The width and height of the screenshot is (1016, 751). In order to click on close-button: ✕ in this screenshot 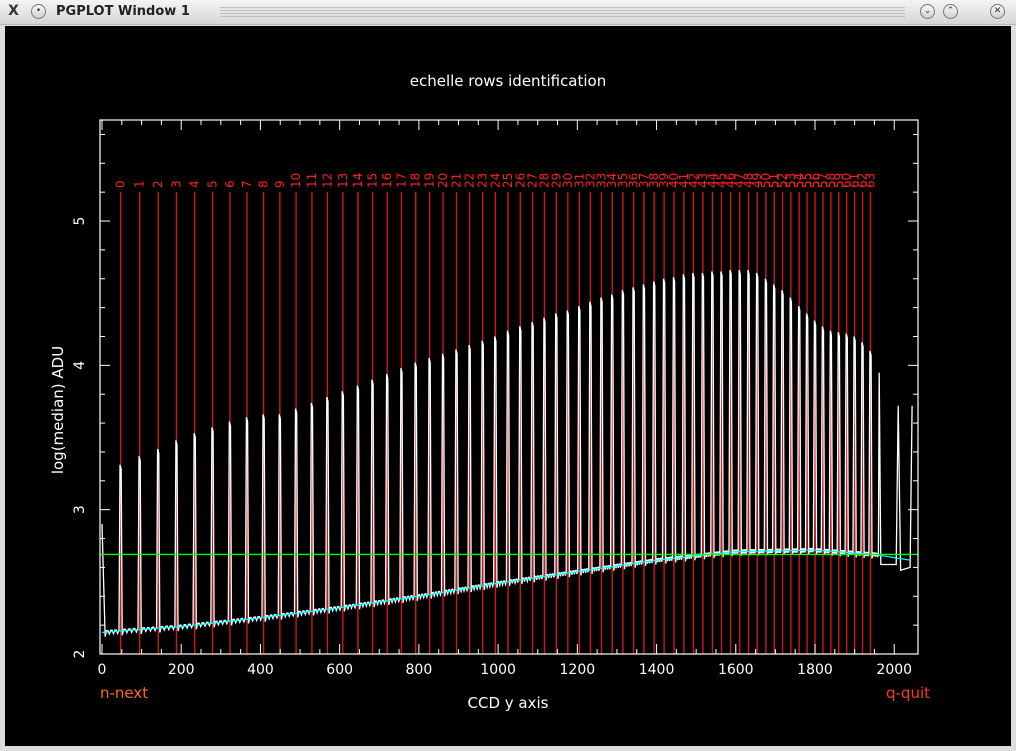, I will do `click(997, 11)`.